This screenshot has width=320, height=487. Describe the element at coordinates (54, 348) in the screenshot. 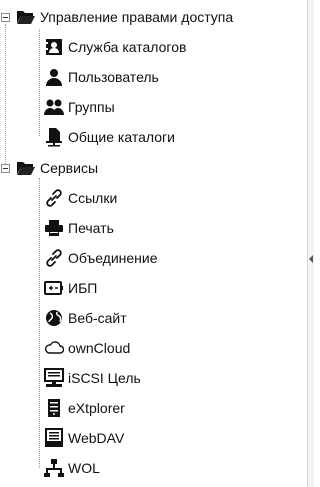

I see `cloud-icon` at that location.